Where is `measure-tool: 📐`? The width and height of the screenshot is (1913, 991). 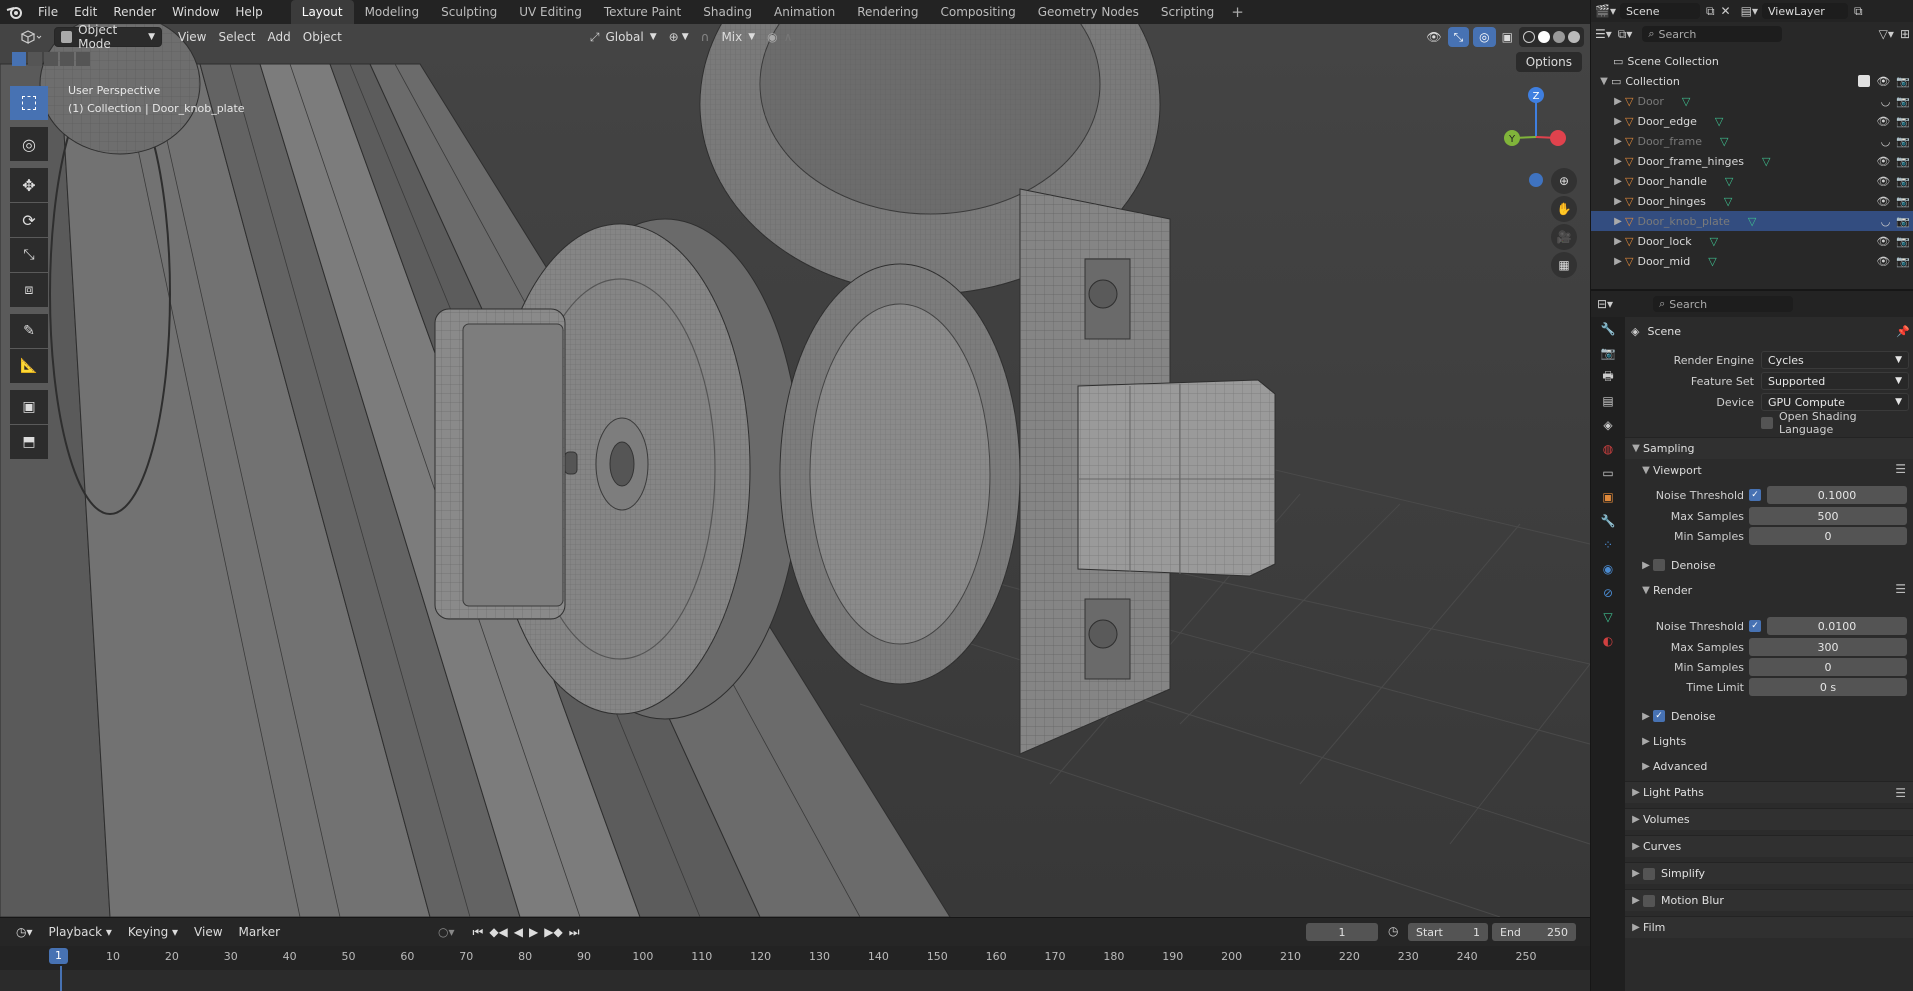
measure-tool: 📐 is located at coordinates (29, 366).